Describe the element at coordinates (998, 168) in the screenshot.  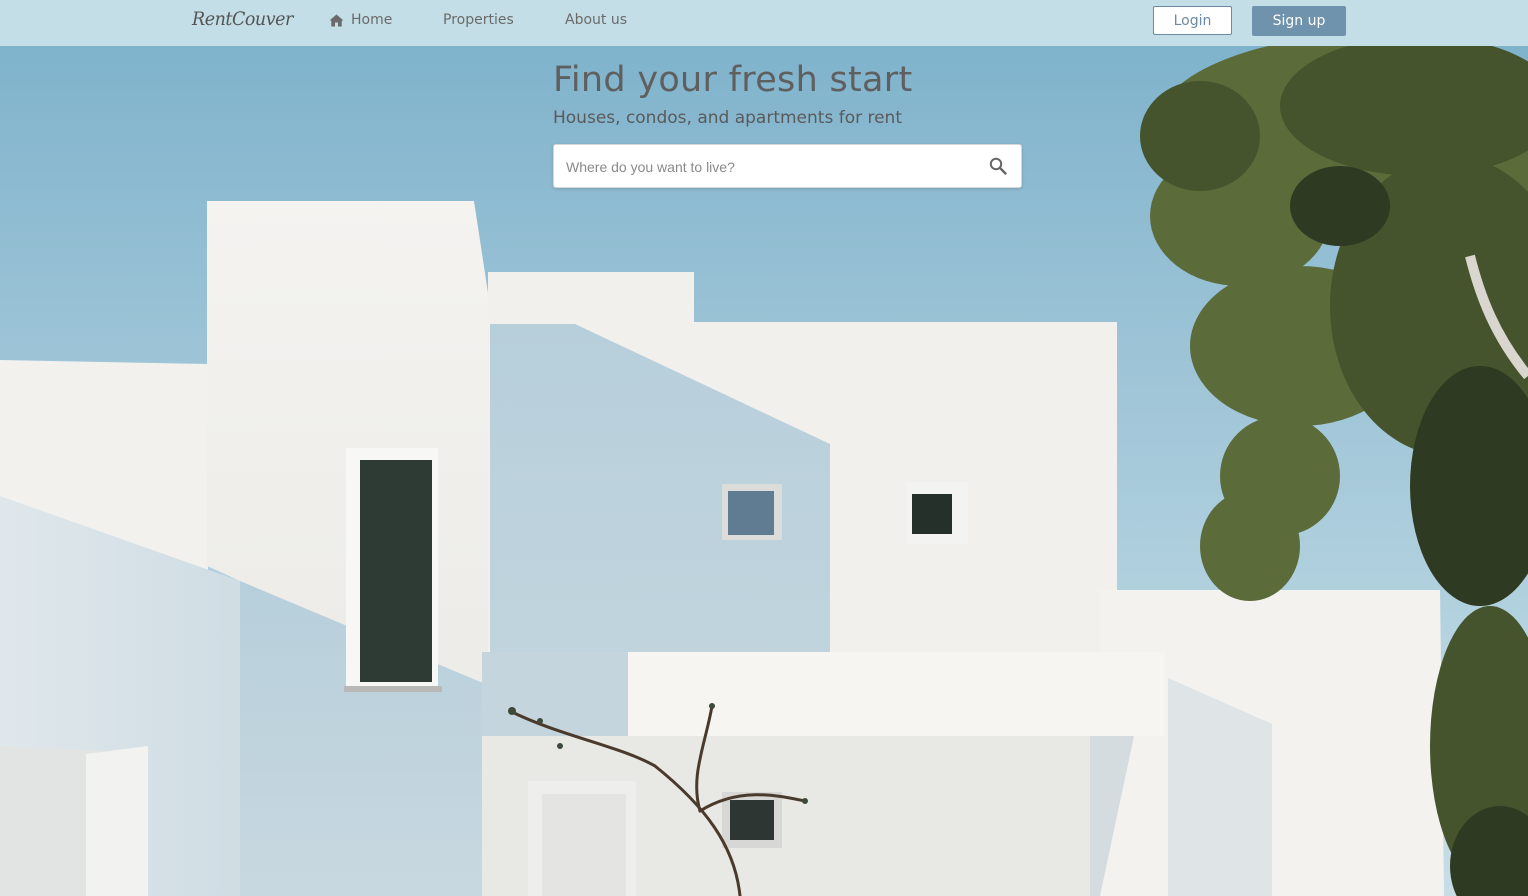
I see `search-icon` at that location.